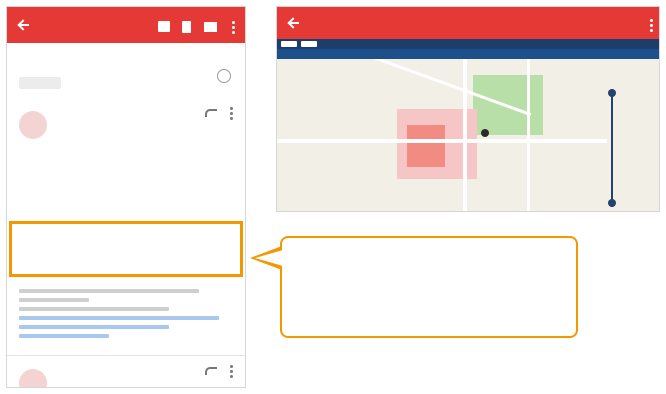  Describe the element at coordinates (126, 25) in the screenshot. I see `email-toolbar` at that location.